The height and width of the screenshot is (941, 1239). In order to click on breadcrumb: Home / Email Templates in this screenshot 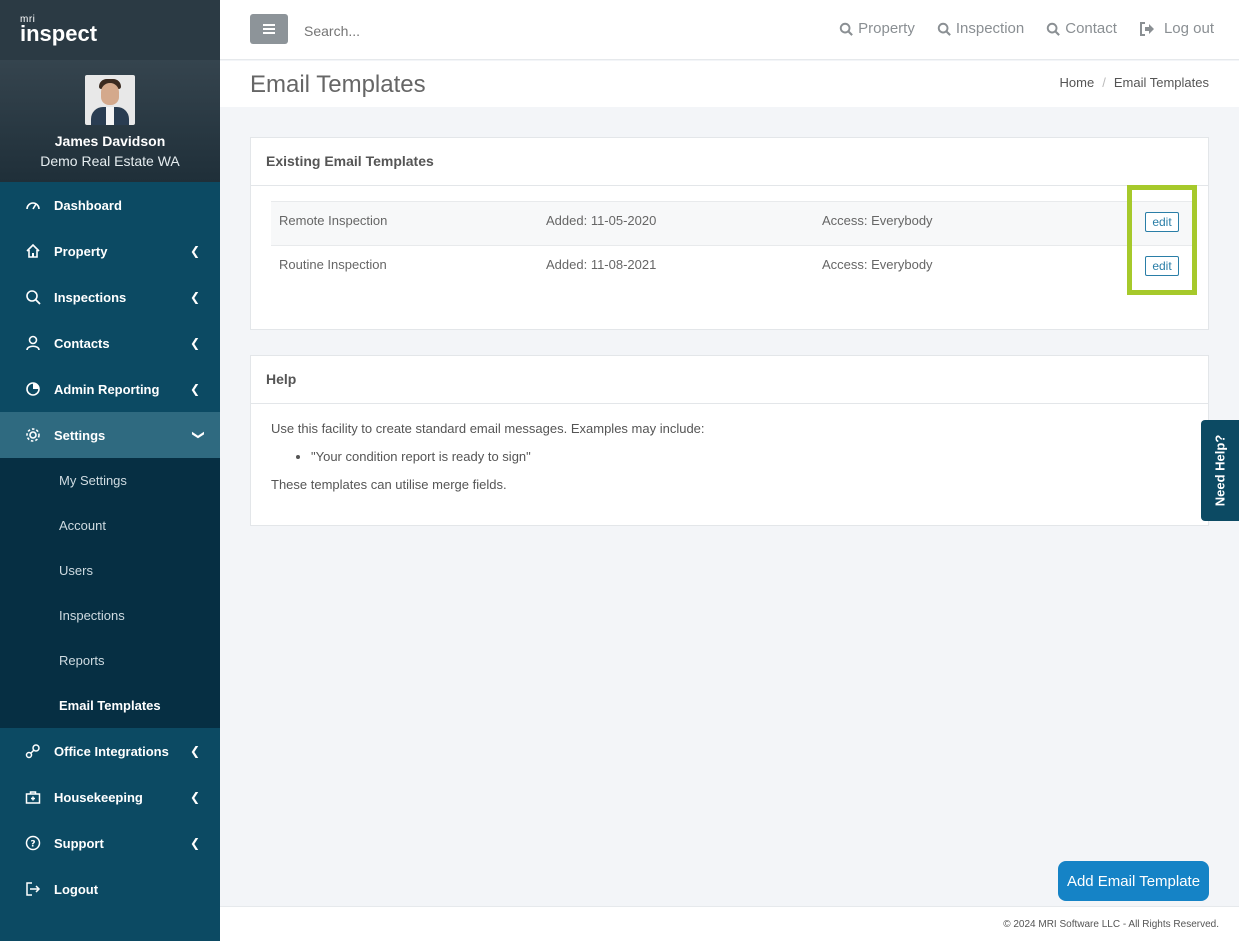, I will do `click(1134, 82)`.